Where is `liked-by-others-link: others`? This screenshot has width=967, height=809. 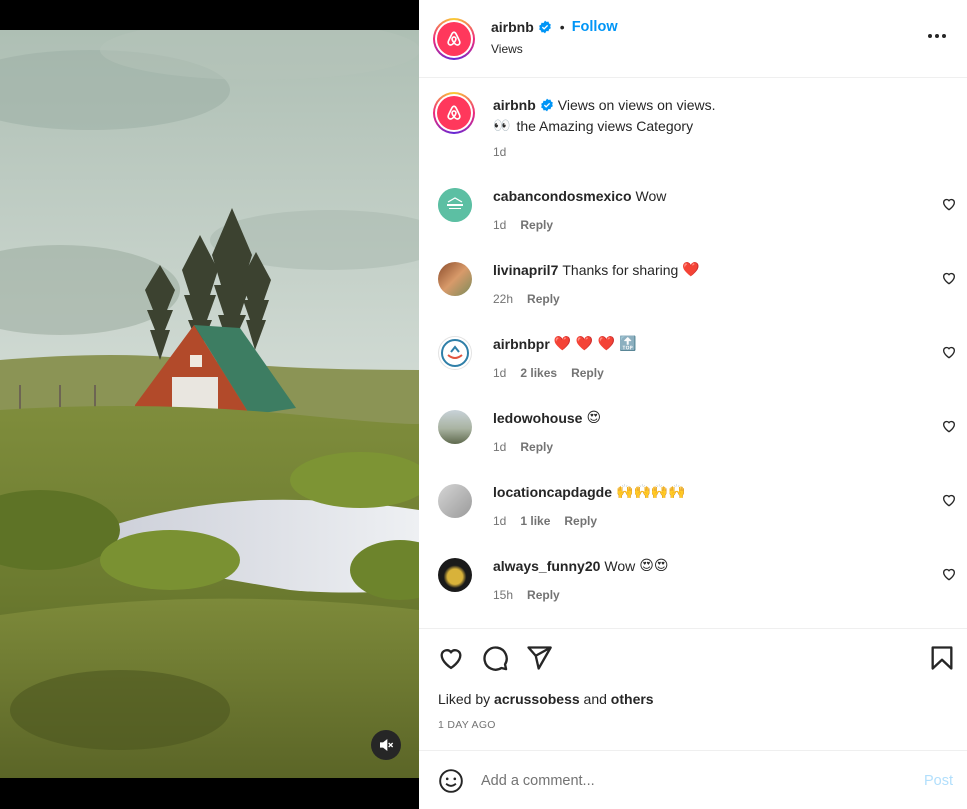 liked-by-others-link: others is located at coordinates (632, 699).